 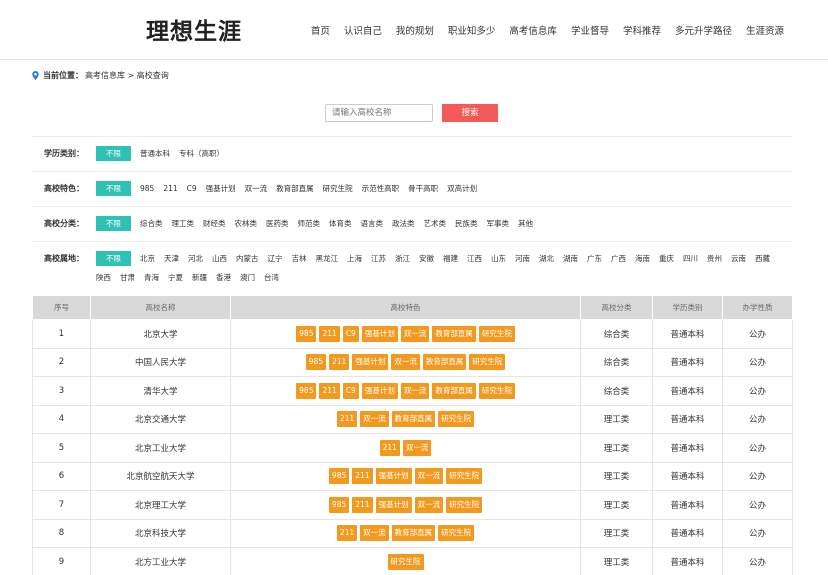 I want to click on university-name-link: 北京理工大学, so click(x=160, y=505).